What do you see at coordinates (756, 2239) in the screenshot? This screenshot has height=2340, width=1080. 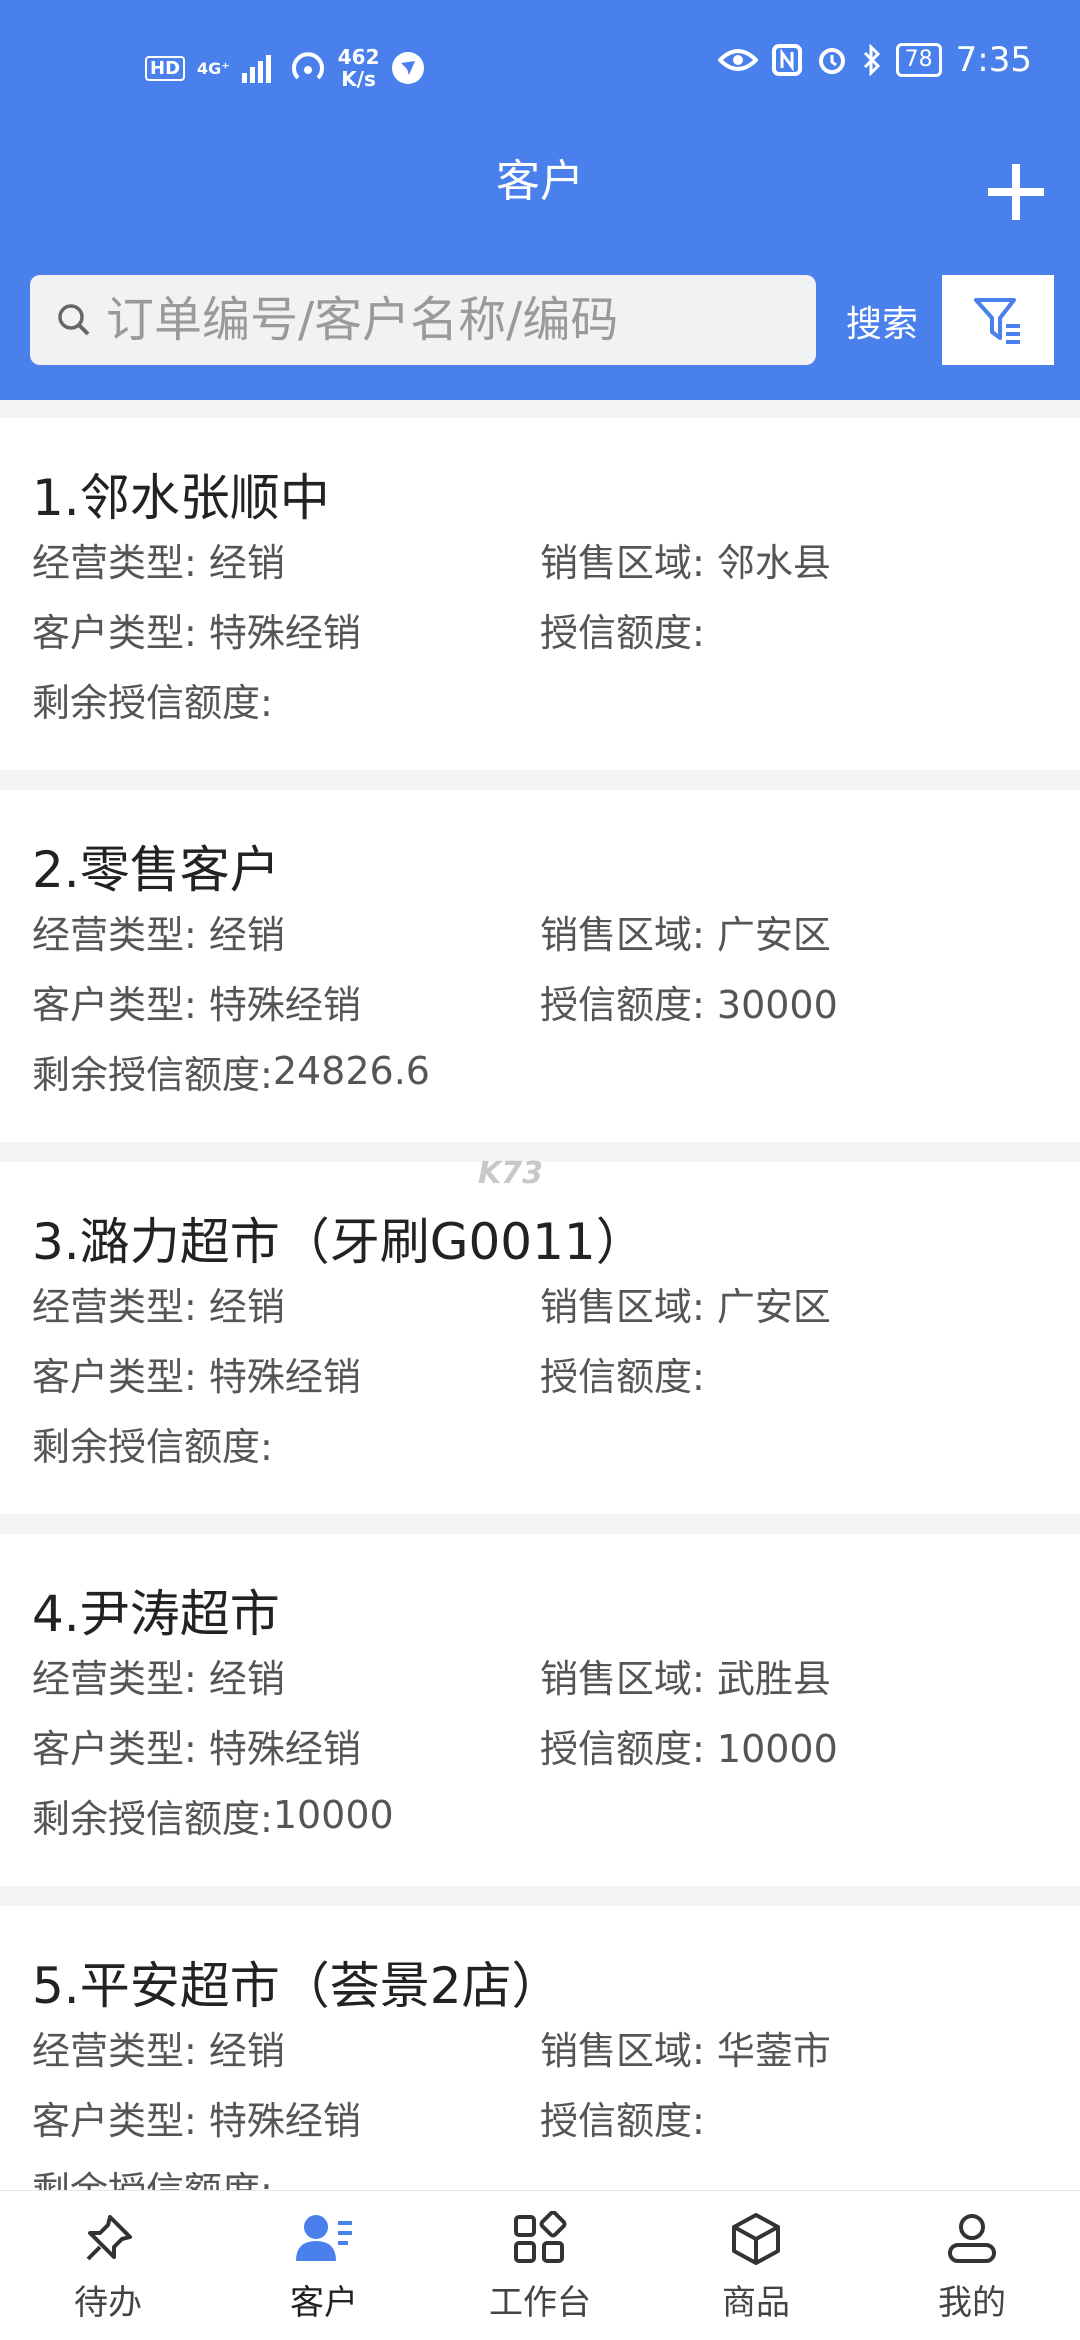 I see `box-icon` at bounding box center [756, 2239].